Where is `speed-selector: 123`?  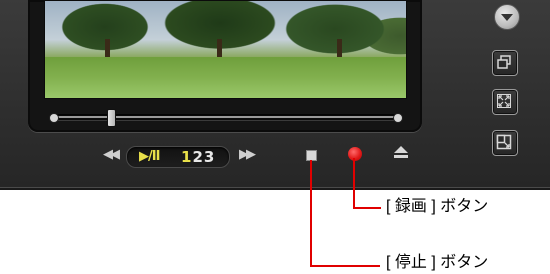 speed-selector: 123 is located at coordinates (198, 157).